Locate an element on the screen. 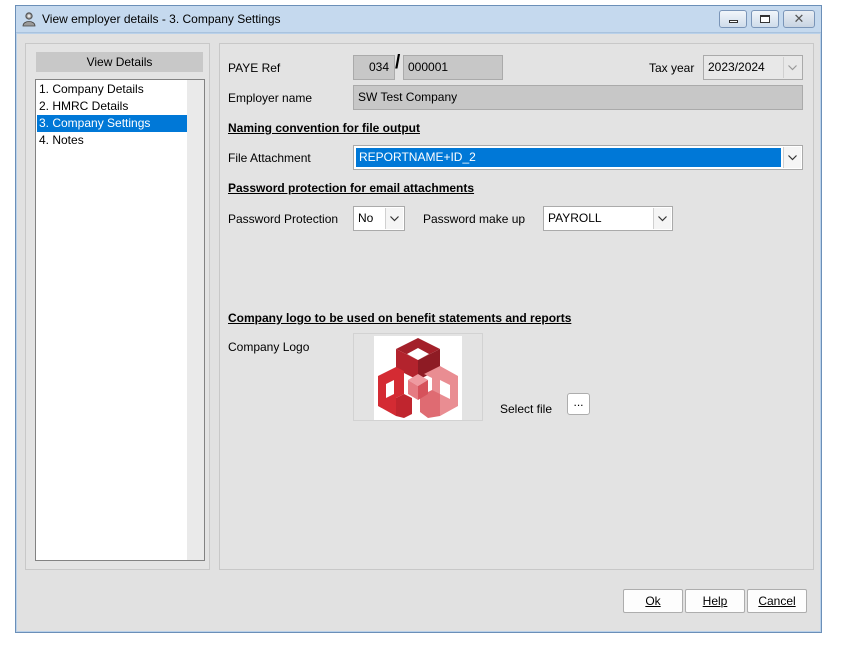  nav-item-notes: 4. Notes is located at coordinates (112, 140).